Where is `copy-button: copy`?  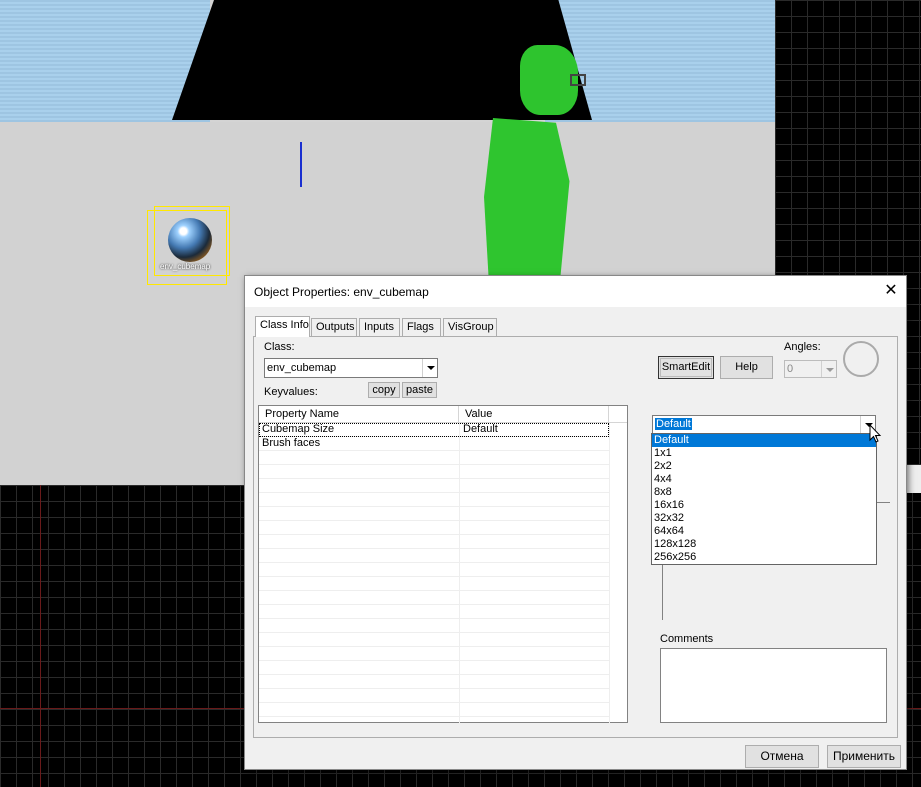 copy-button: copy is located at coordinates (384, 390).